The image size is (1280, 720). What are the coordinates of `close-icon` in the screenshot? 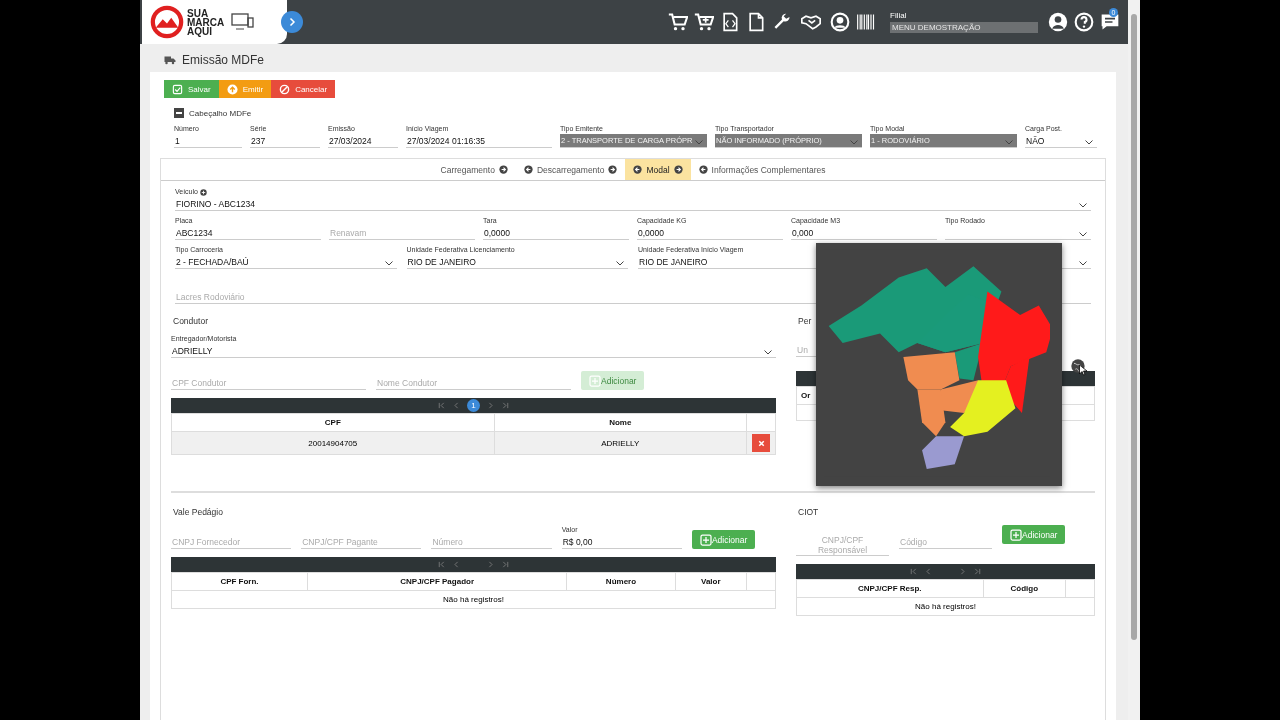 It's located at (761, 443).